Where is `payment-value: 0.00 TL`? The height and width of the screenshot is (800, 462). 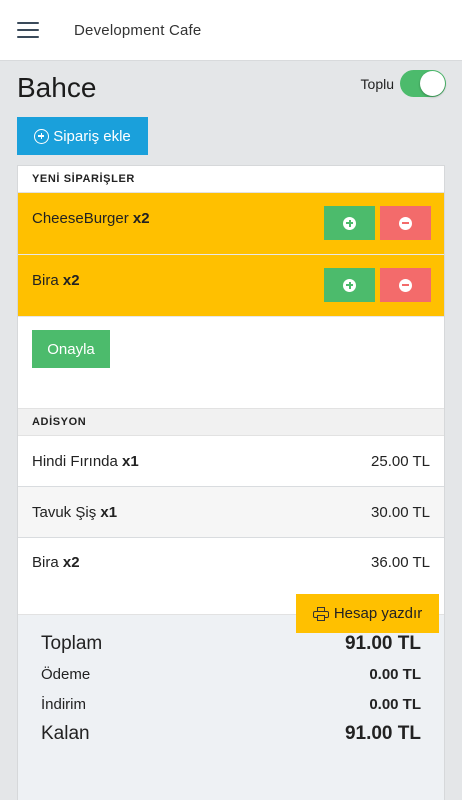 payment-value: 0.00 TL is located at coordinates (395, 674).